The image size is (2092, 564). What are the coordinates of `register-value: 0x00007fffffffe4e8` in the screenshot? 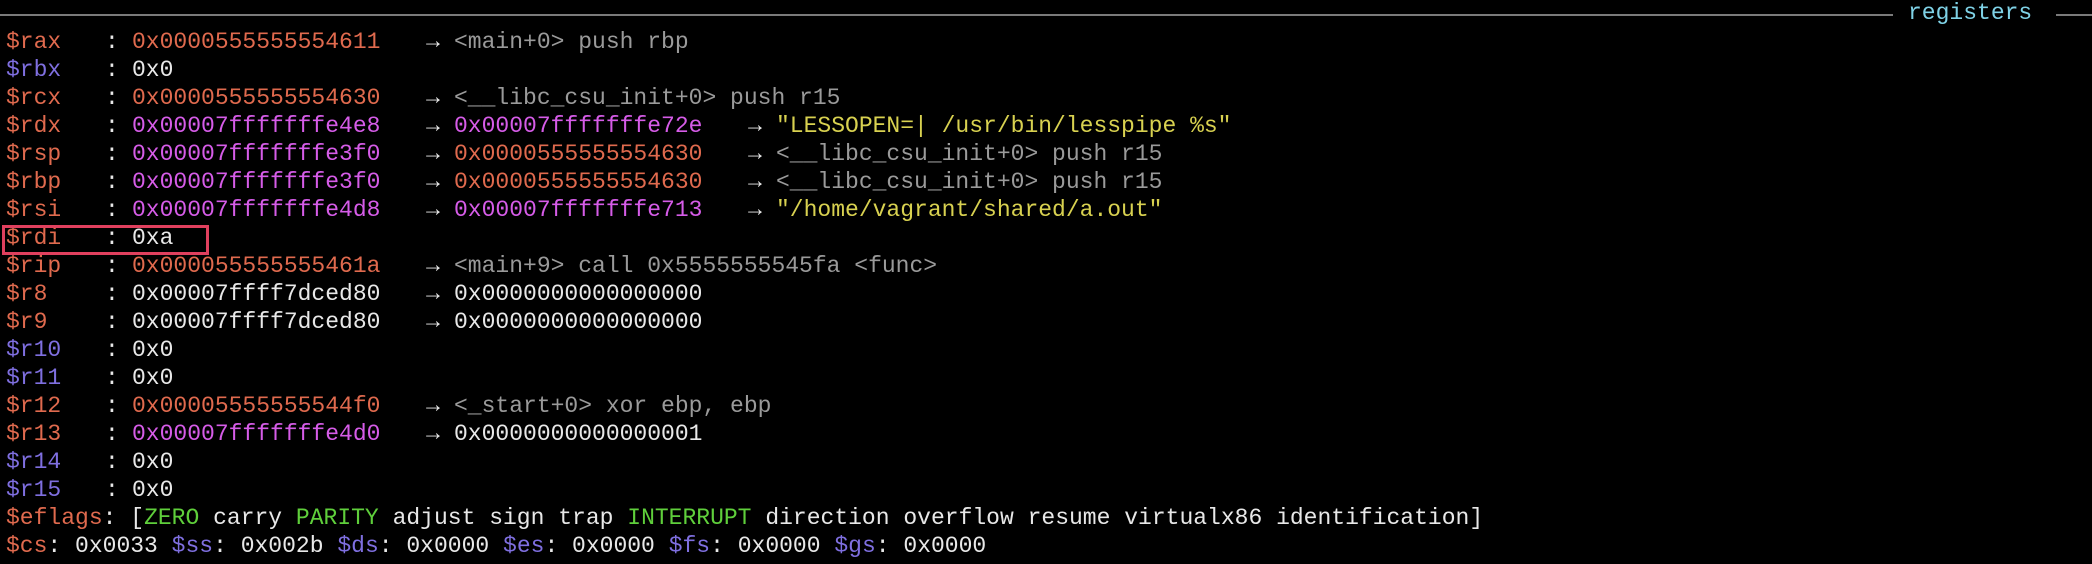 It's located at (256, 126).